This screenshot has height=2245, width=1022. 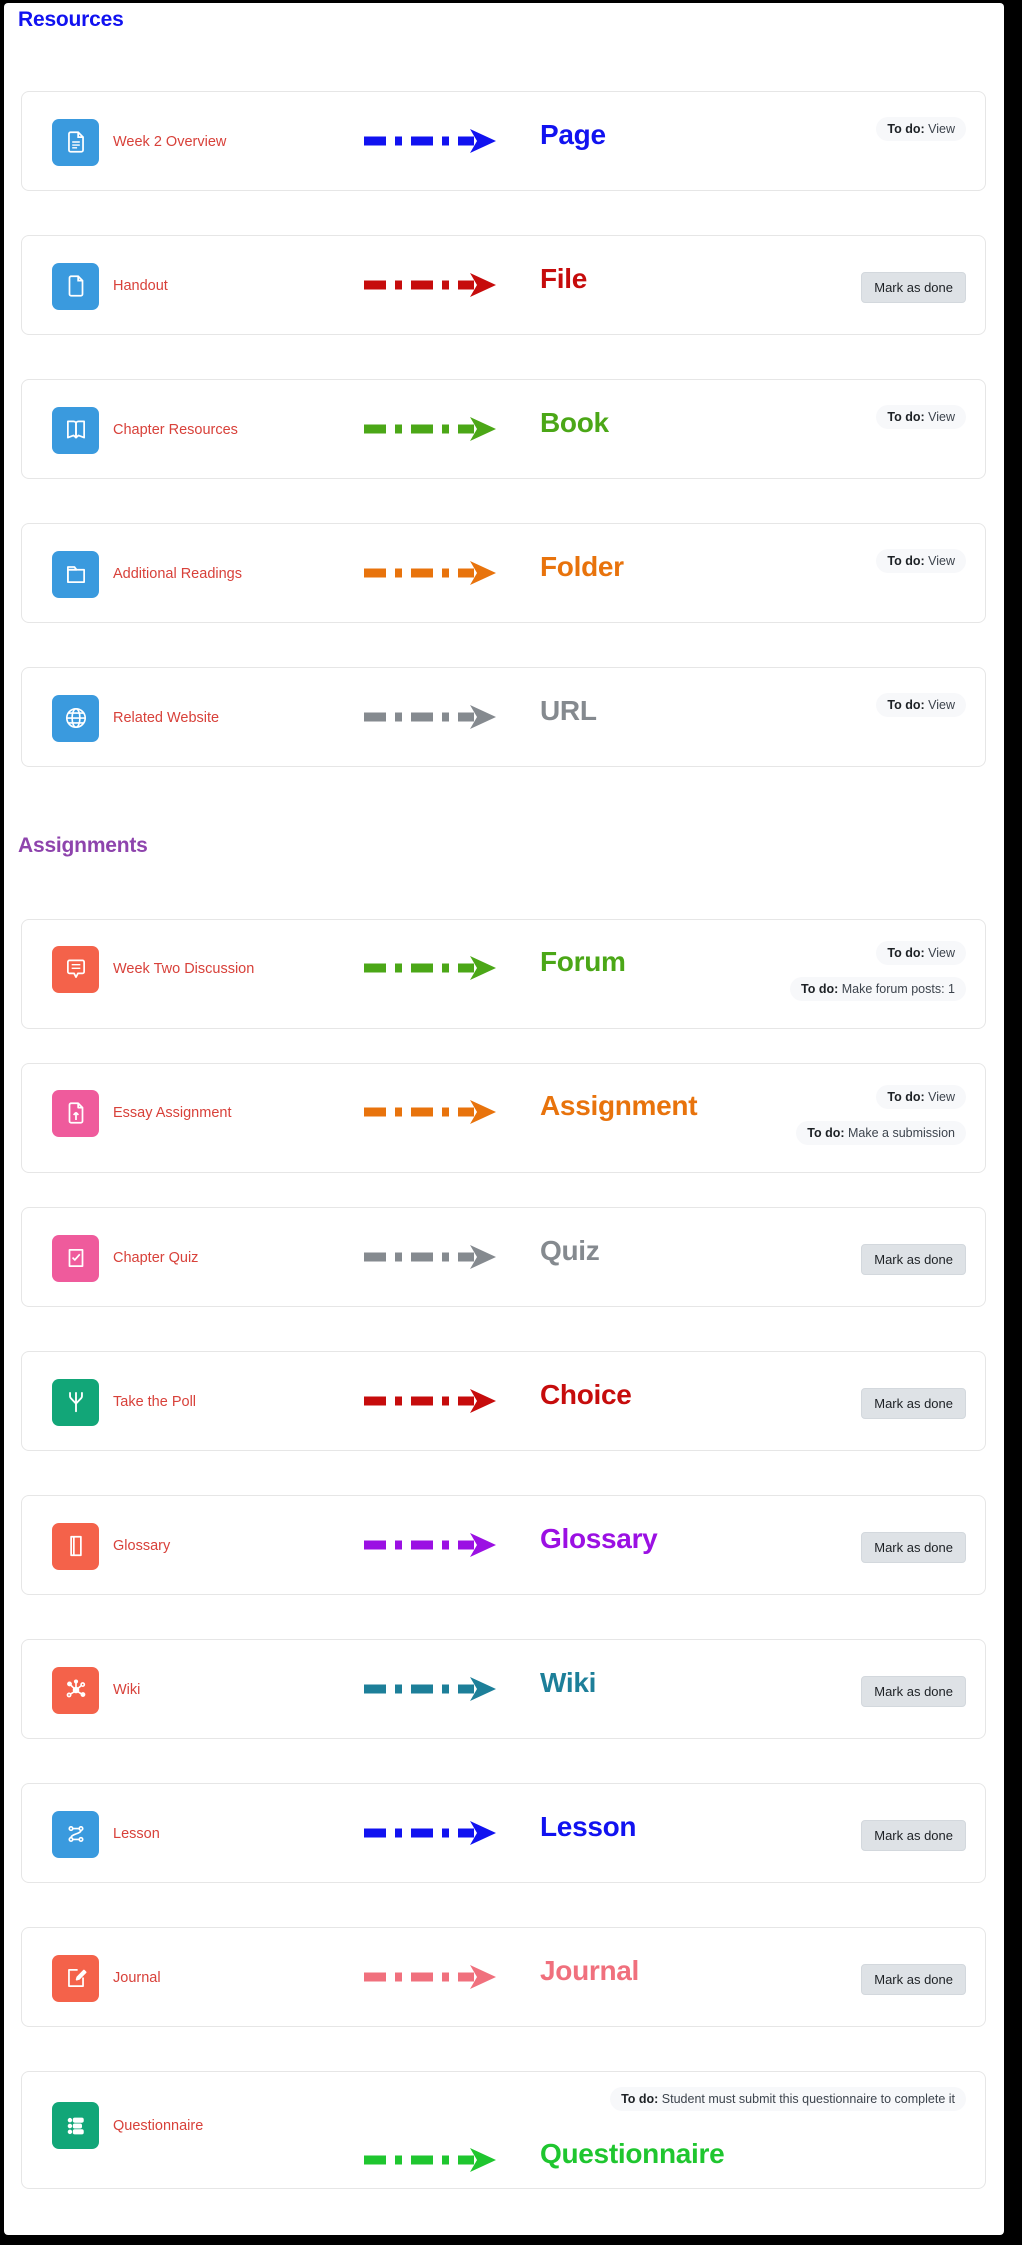 What do you see at coordinates (137, 1978) in the screenshot?
I see `activity-name-link: Journal` at bounding box center [137, 1978].